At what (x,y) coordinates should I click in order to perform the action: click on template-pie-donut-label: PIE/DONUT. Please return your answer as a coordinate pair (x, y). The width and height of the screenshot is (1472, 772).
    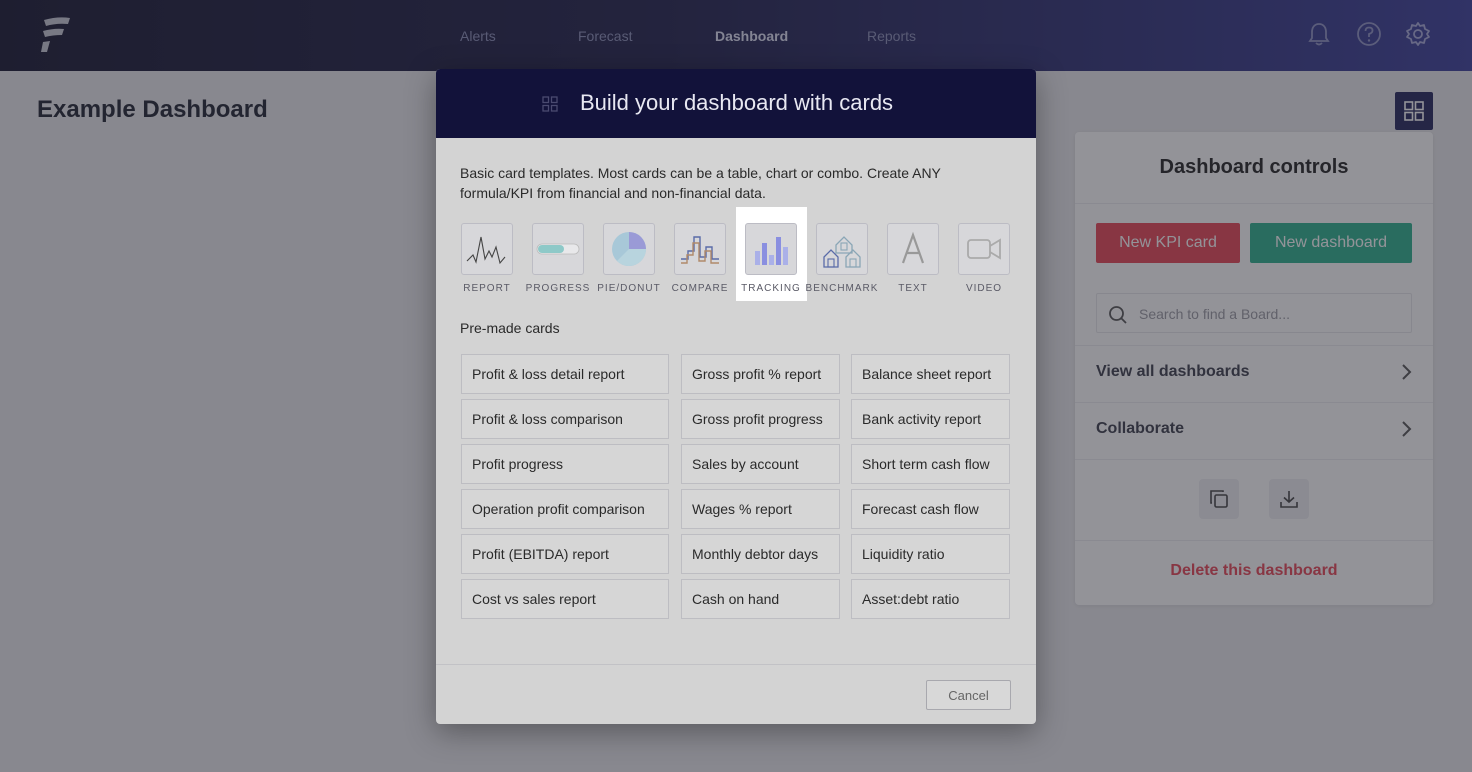
    Looking at the image, I should click on (629, 288).